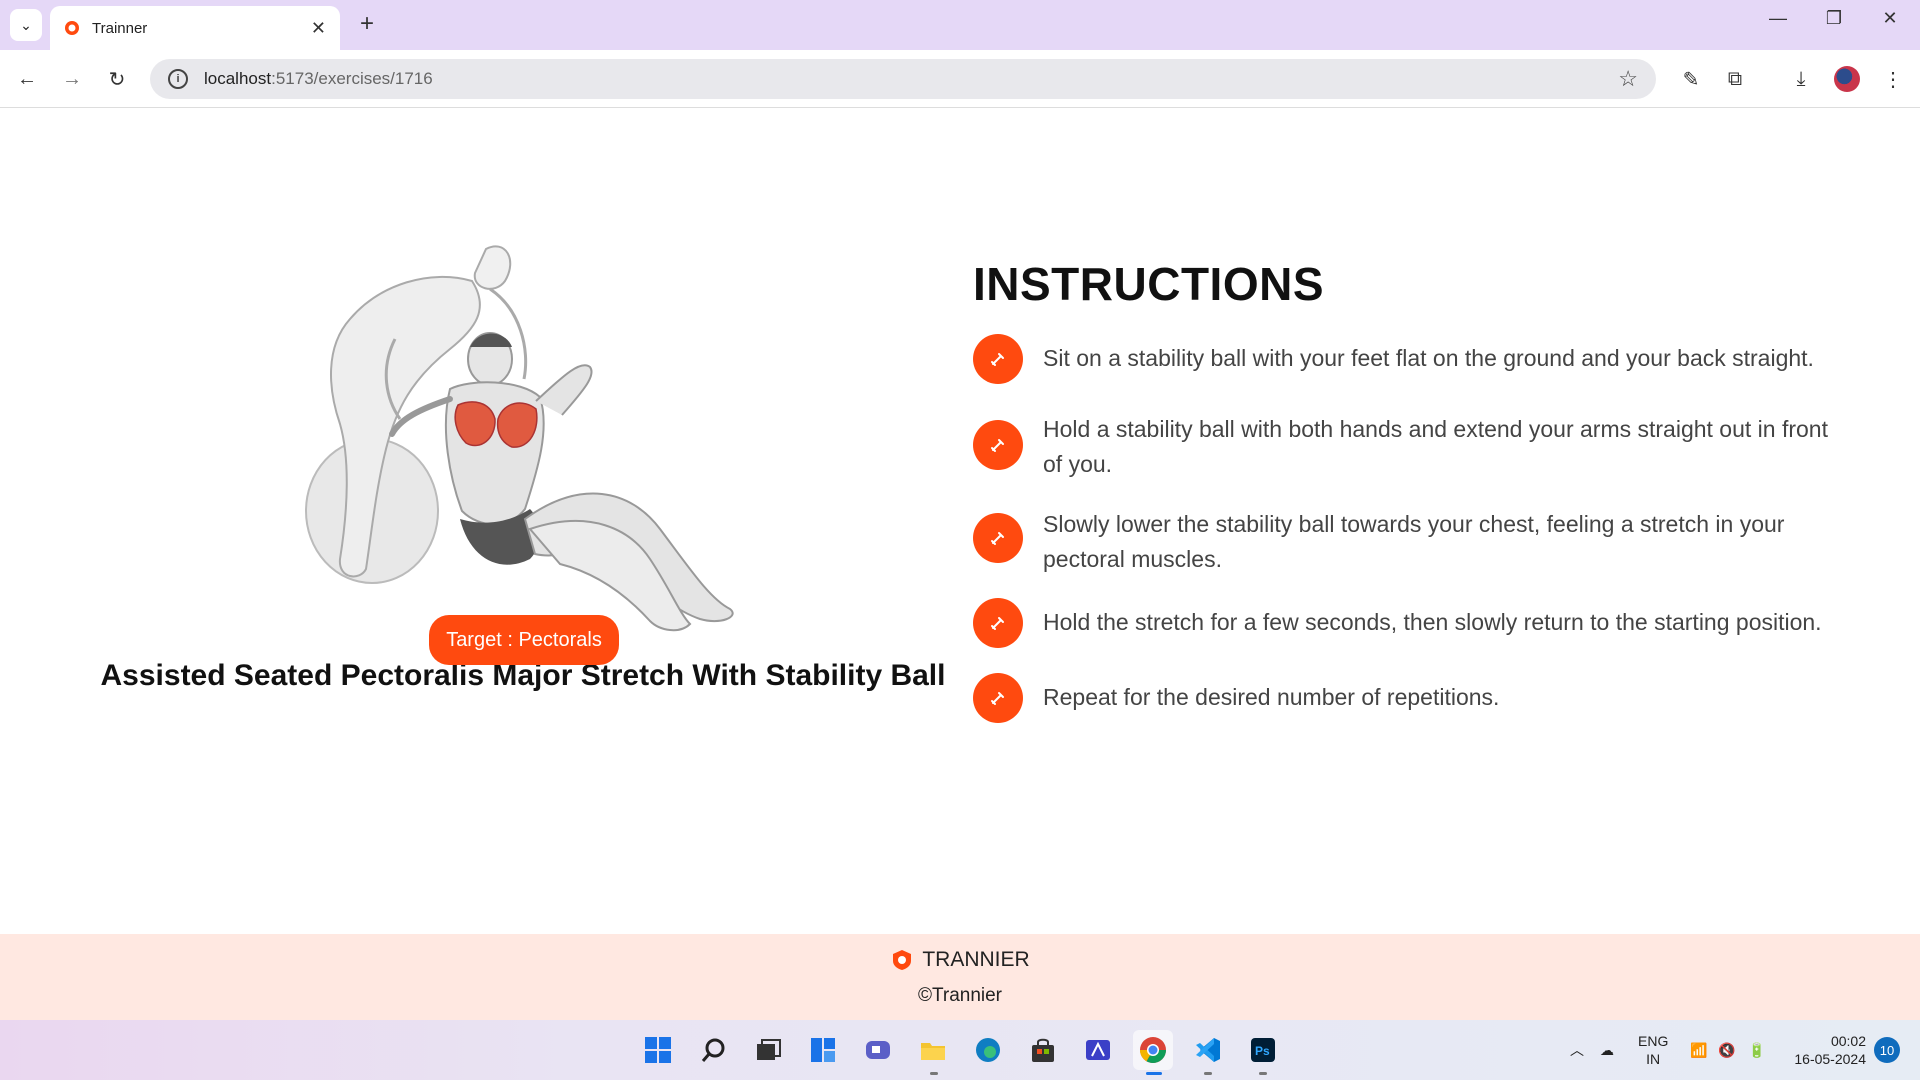  I want to click on eyedropper-icon: ✎, so click(1691, 79).